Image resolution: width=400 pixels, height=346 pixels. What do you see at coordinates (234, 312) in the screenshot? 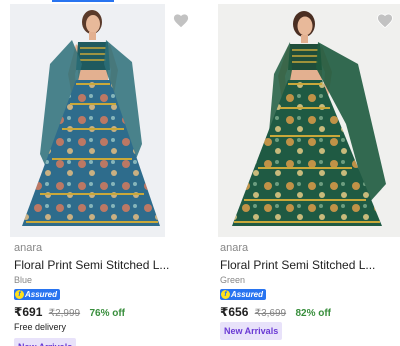
I see `product-price: ₹656` at bounding box center [234, 312].